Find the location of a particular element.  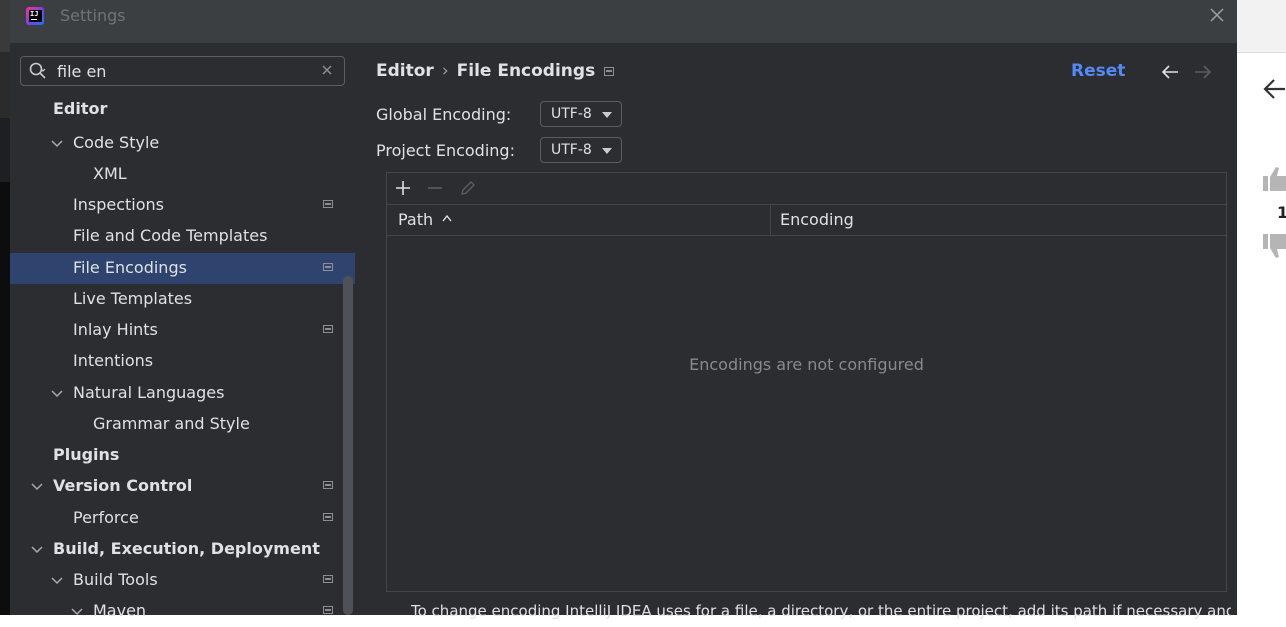

tree-item-label: Grammar and Style is located at coordinates (171, 423).